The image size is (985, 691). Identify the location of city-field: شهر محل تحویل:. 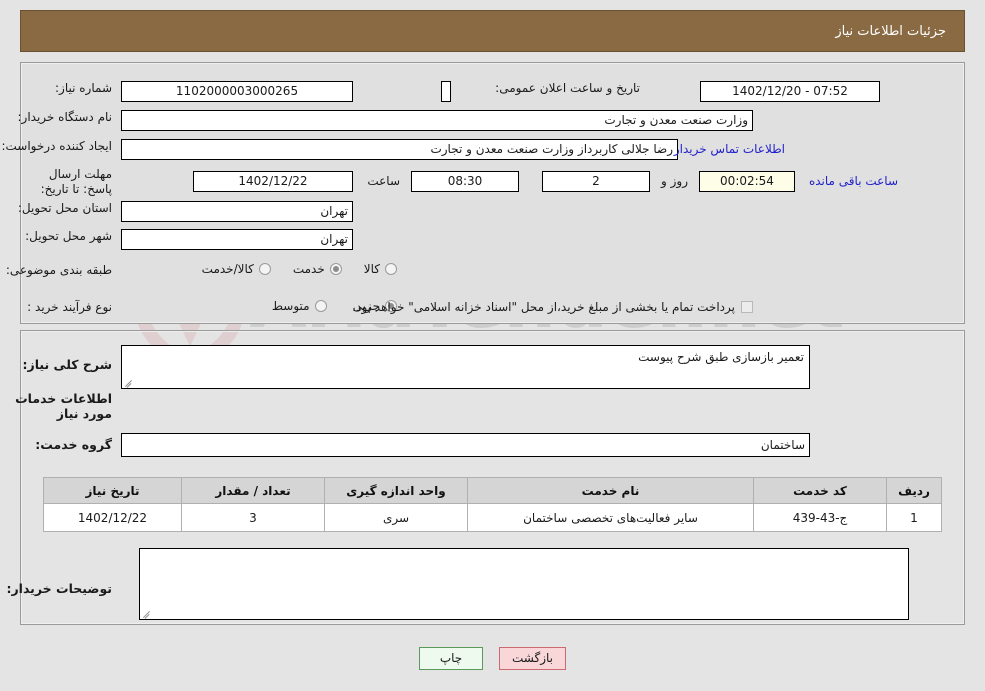
(68, 236).